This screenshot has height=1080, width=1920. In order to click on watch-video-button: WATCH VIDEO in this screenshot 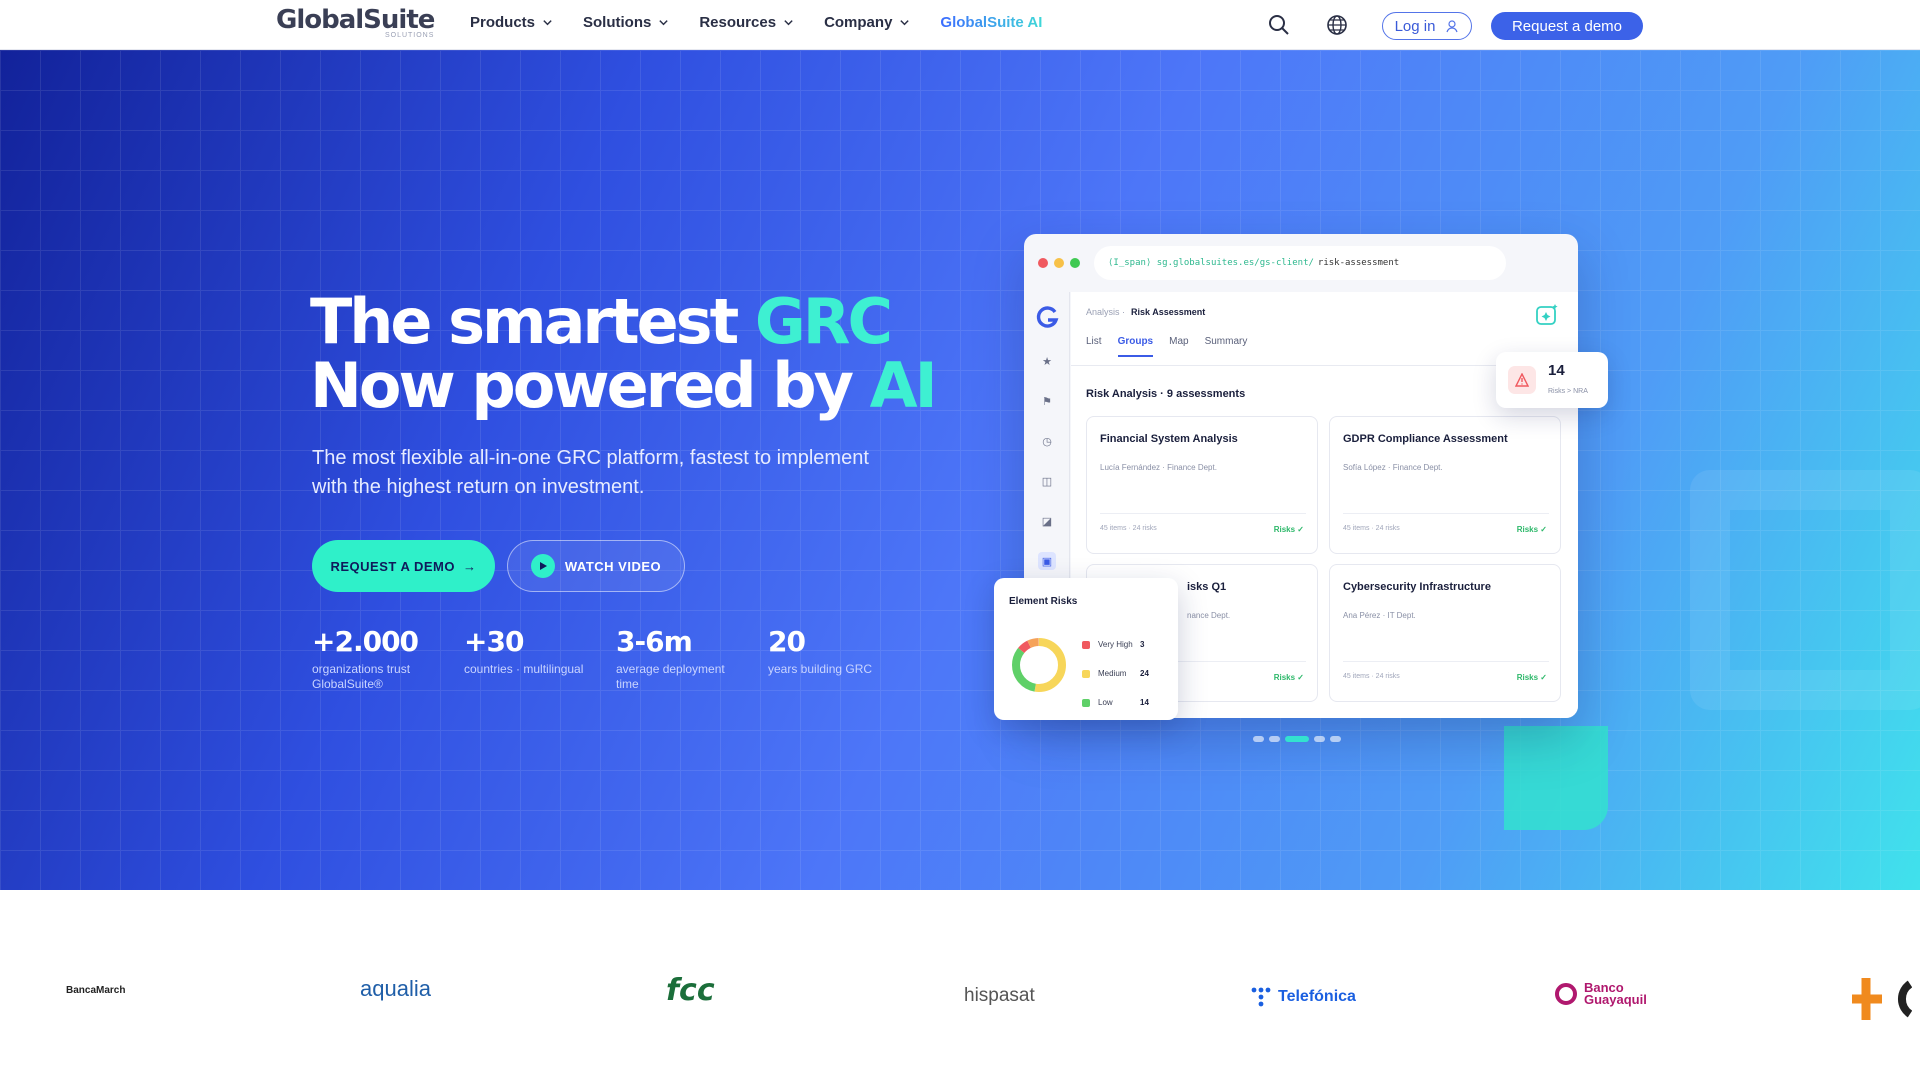, I will do `click(596, 566)`.